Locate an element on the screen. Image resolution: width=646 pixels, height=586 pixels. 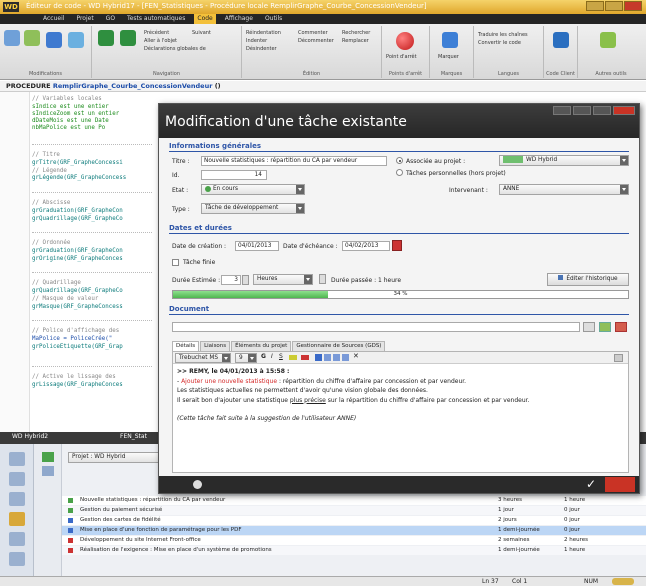
settings-icon is located at coordinates (17, 559).